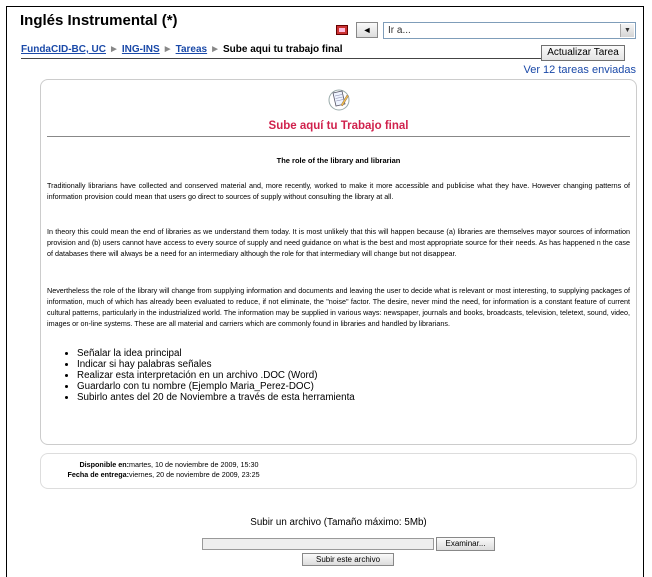 This screenshot has height=577, width=652. What do you see at coordinates (579, 70) in the screenshot?
I see `view-submissions-link: Ver 12 tareas enviadas` at bounding box center [579, 70].